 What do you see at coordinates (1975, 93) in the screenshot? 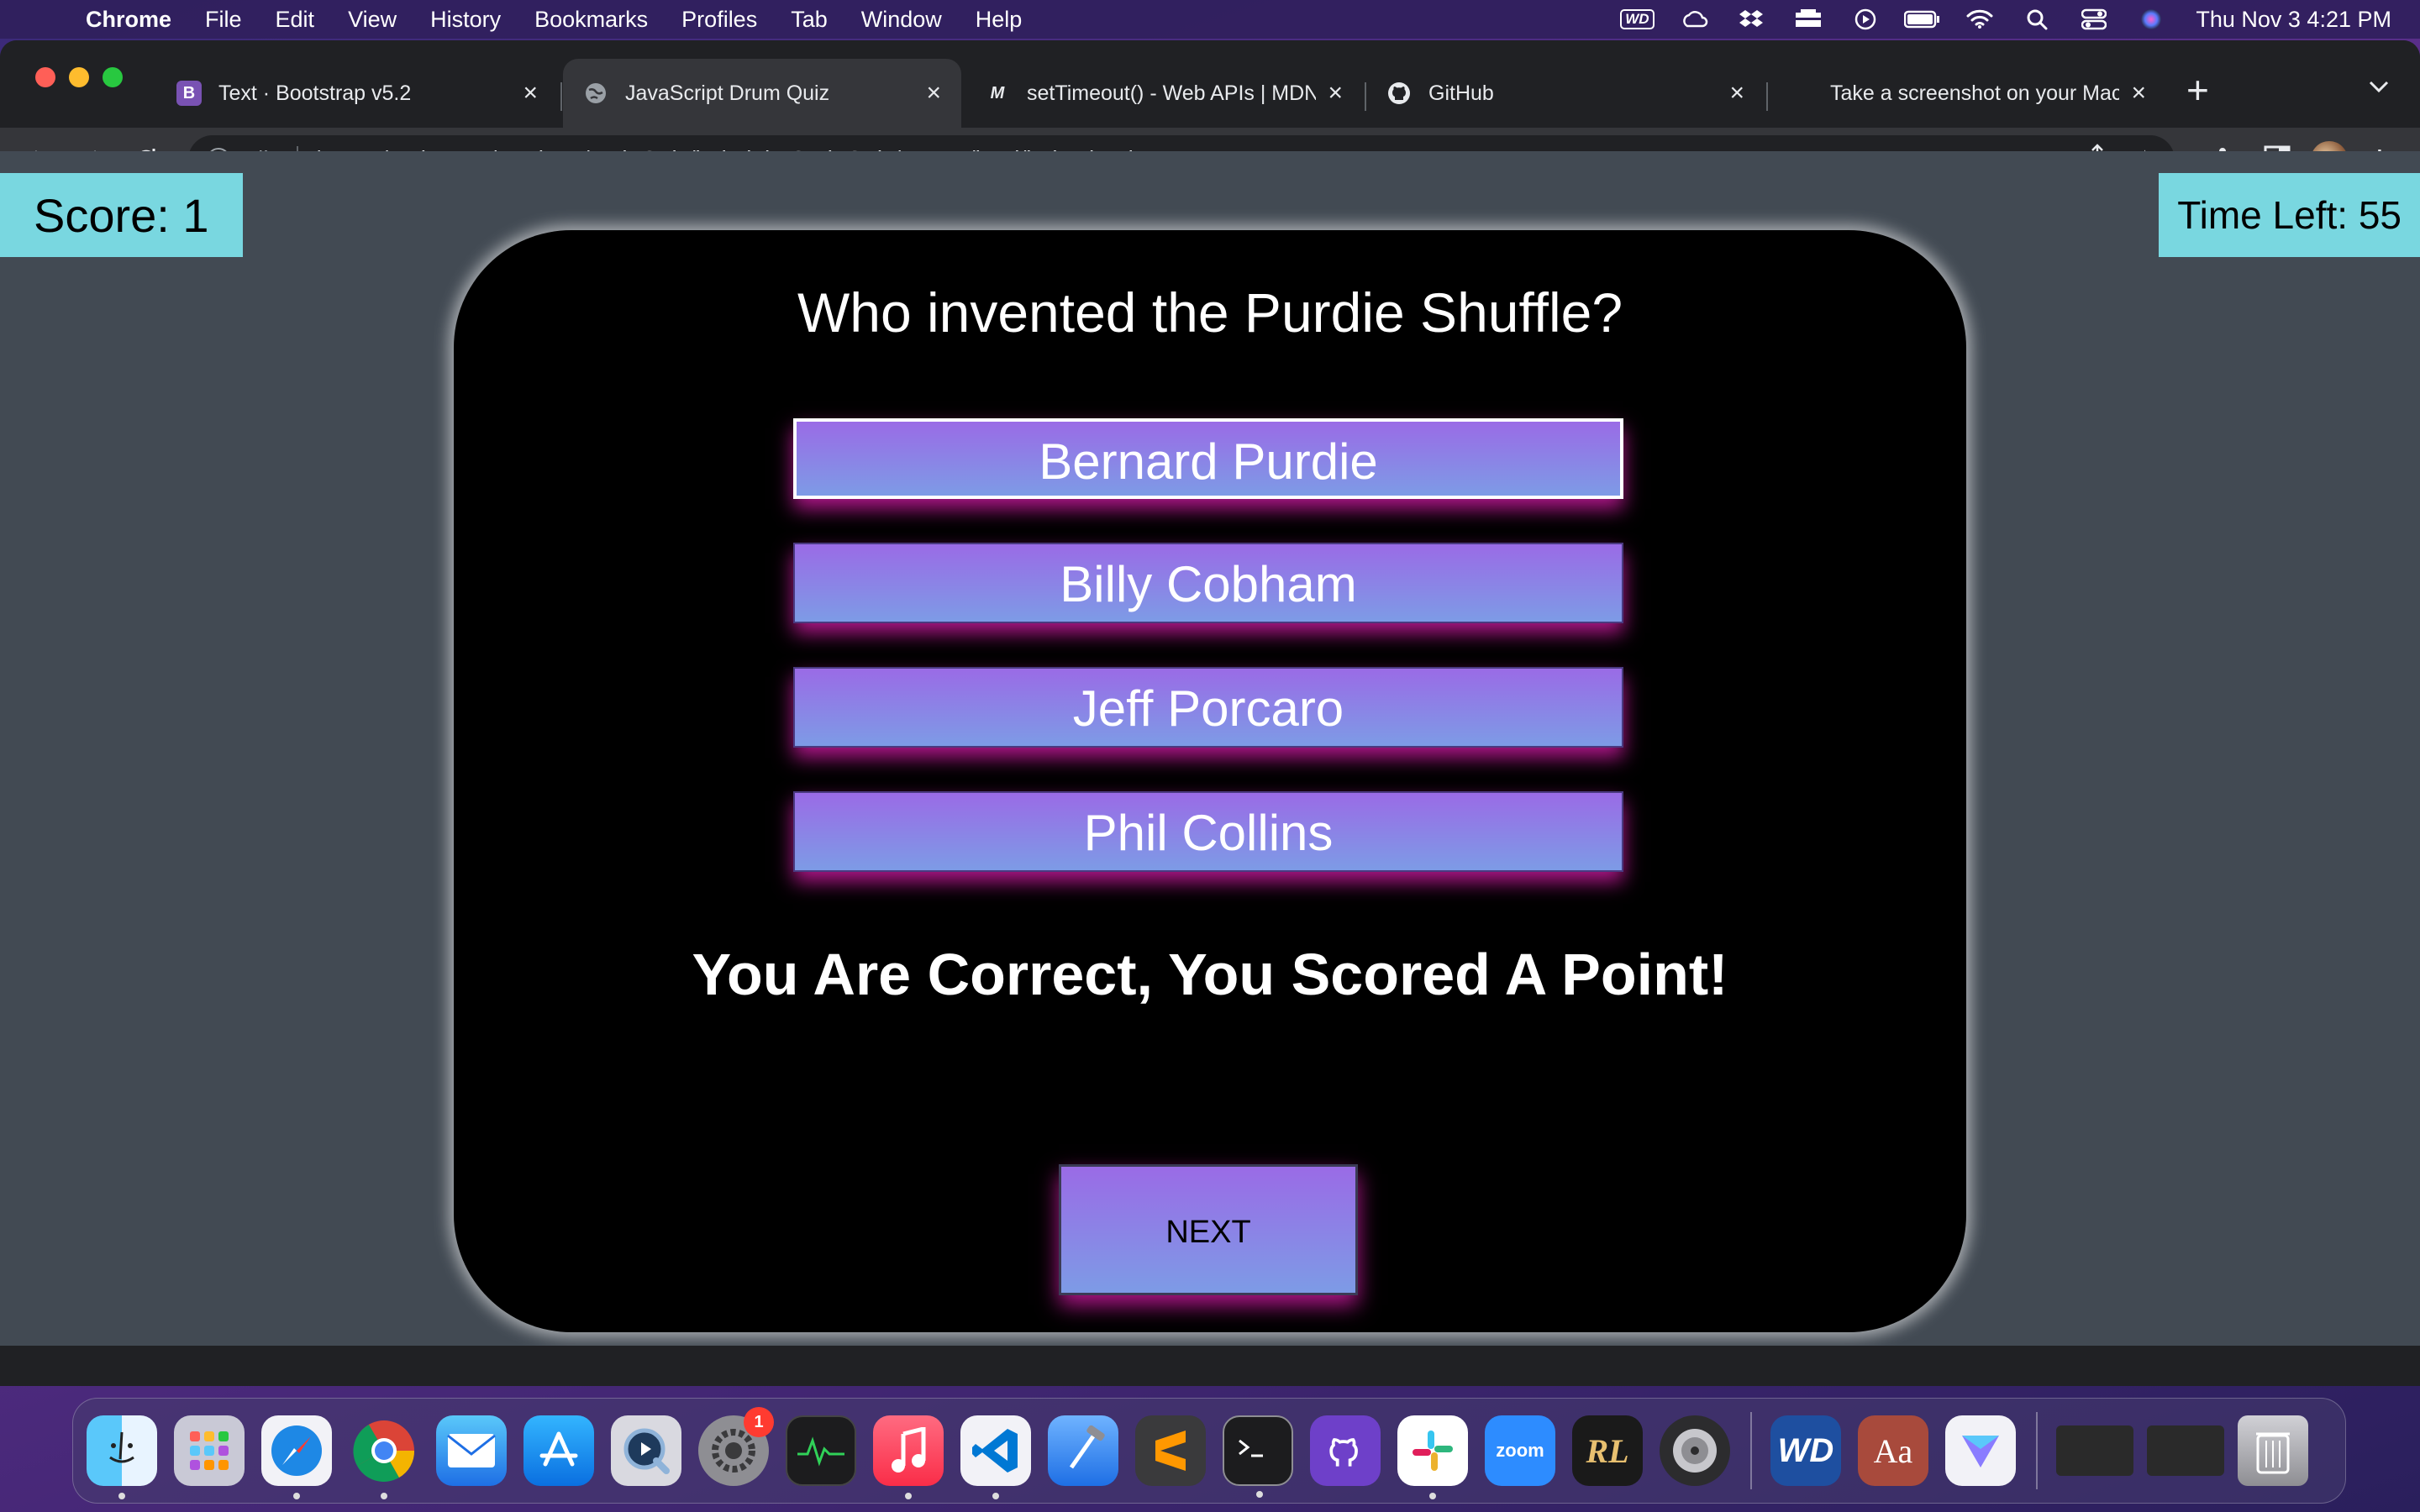
I see `tab-title: Take a screenshot on your Mac` at bounding box center [1975, 93].